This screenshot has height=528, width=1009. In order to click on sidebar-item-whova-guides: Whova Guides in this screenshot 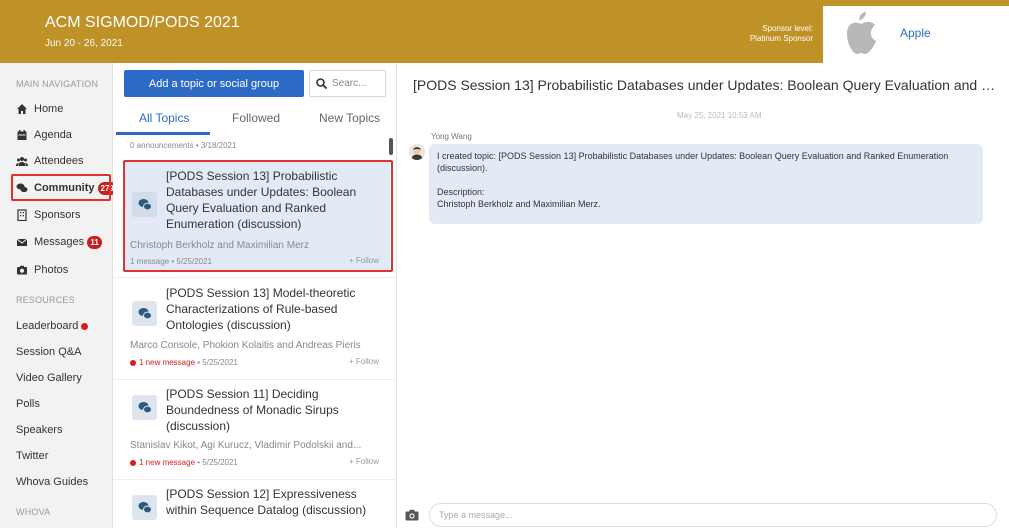, I will do `click(52, 482)`.